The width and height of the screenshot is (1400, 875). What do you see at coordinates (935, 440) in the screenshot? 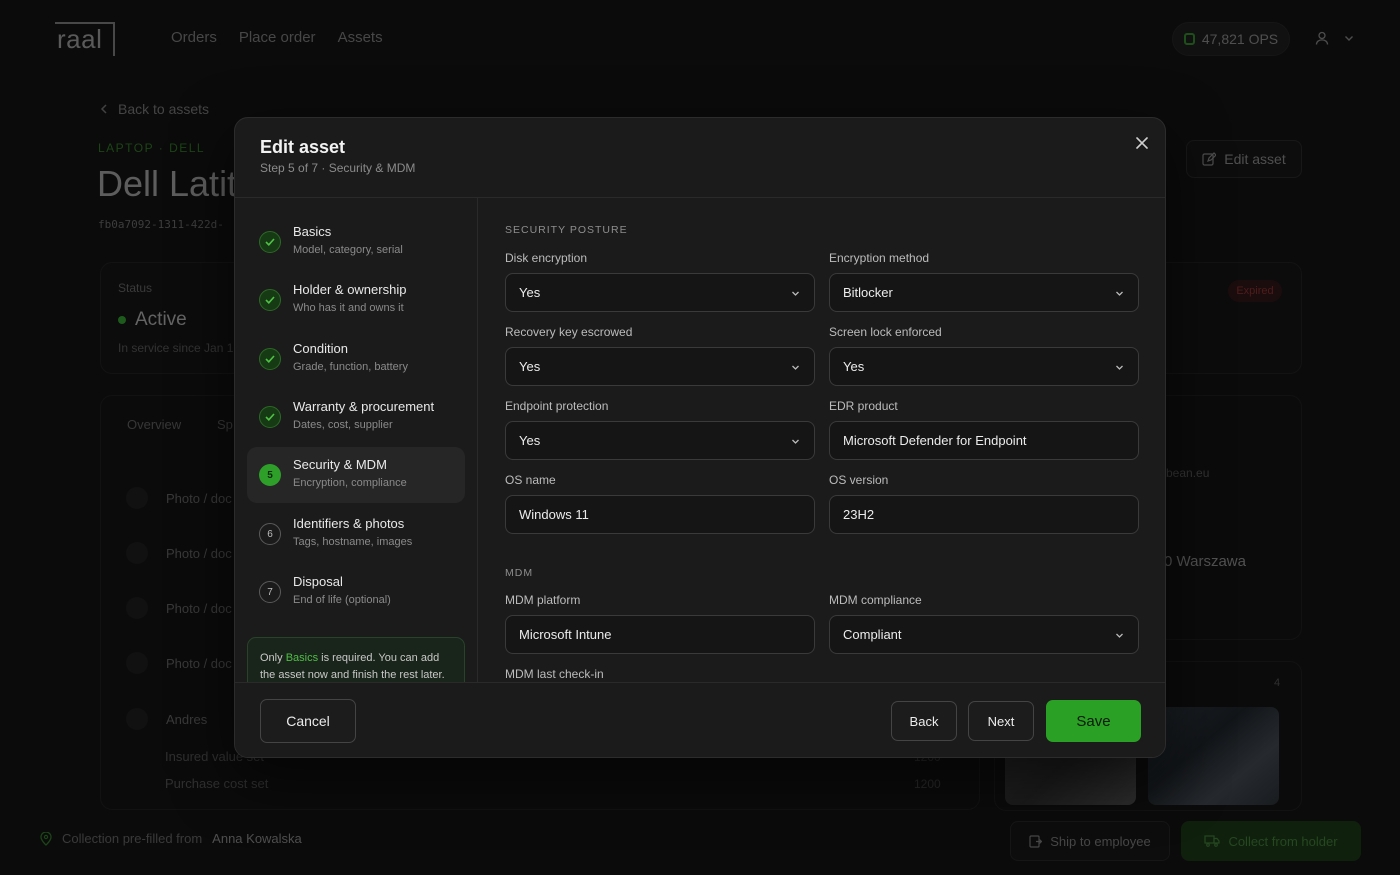
I see `input-value: Microsoft Defender for Endpoint` at bounding box center [935, 440].